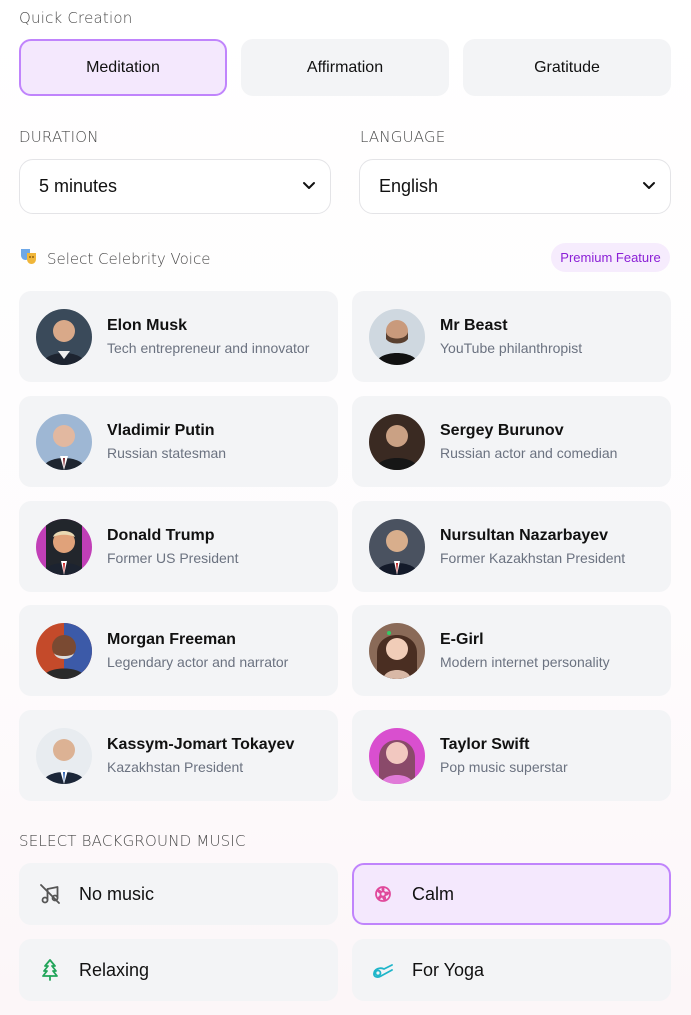  Describe the element at coordinates (132, 841) in the screenshot. I see `background-music-label: SELECT BACKGROUND MUSIC` at that location.